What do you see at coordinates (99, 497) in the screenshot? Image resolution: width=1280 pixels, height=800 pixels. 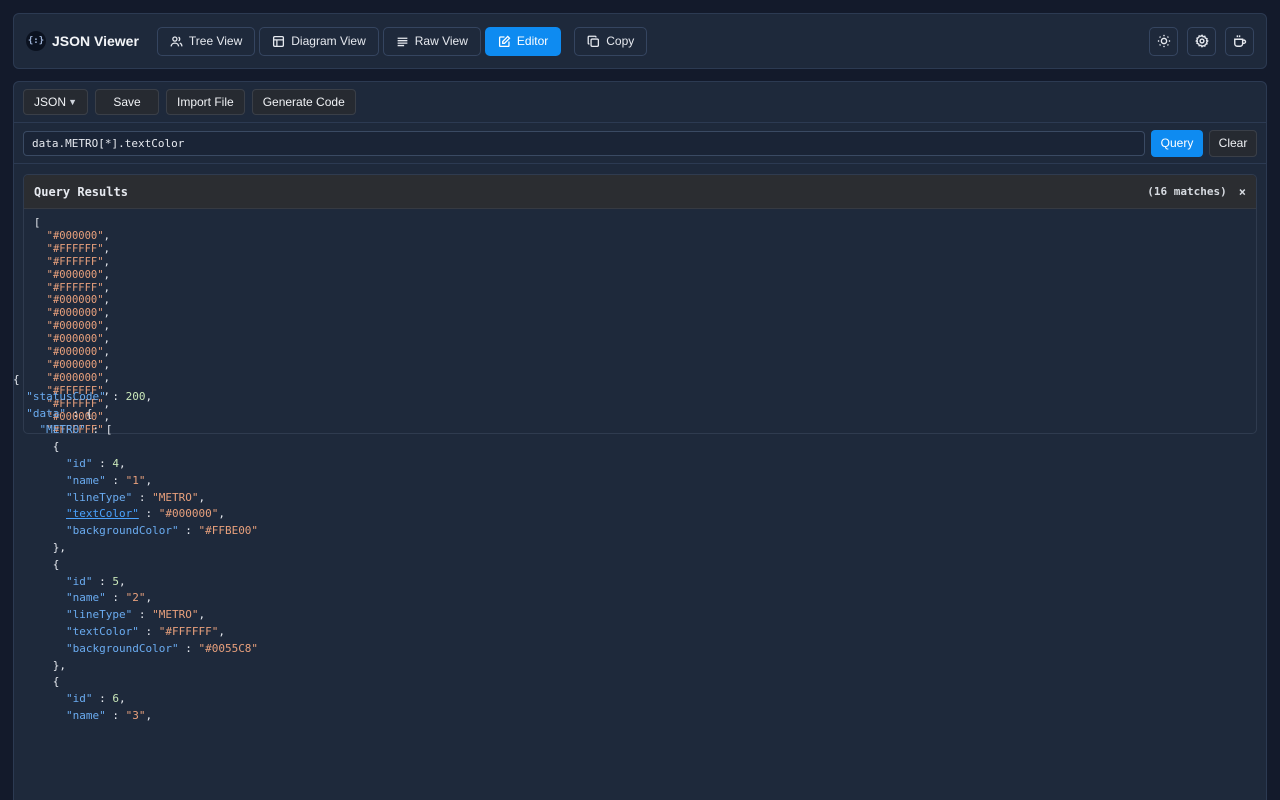 I see `json-key: "lineType"` at bounding box center [99, 497].